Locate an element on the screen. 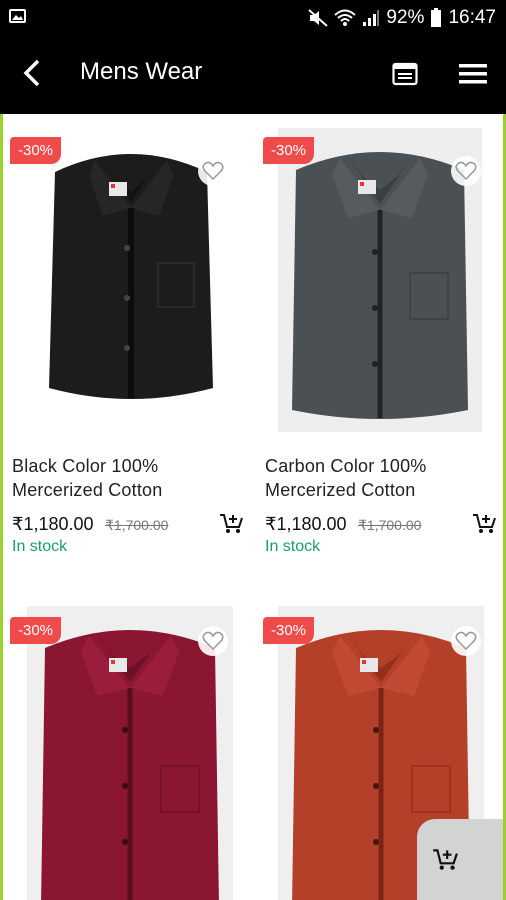  app-bar: Mens Wear is located at coordinates (253, 75).